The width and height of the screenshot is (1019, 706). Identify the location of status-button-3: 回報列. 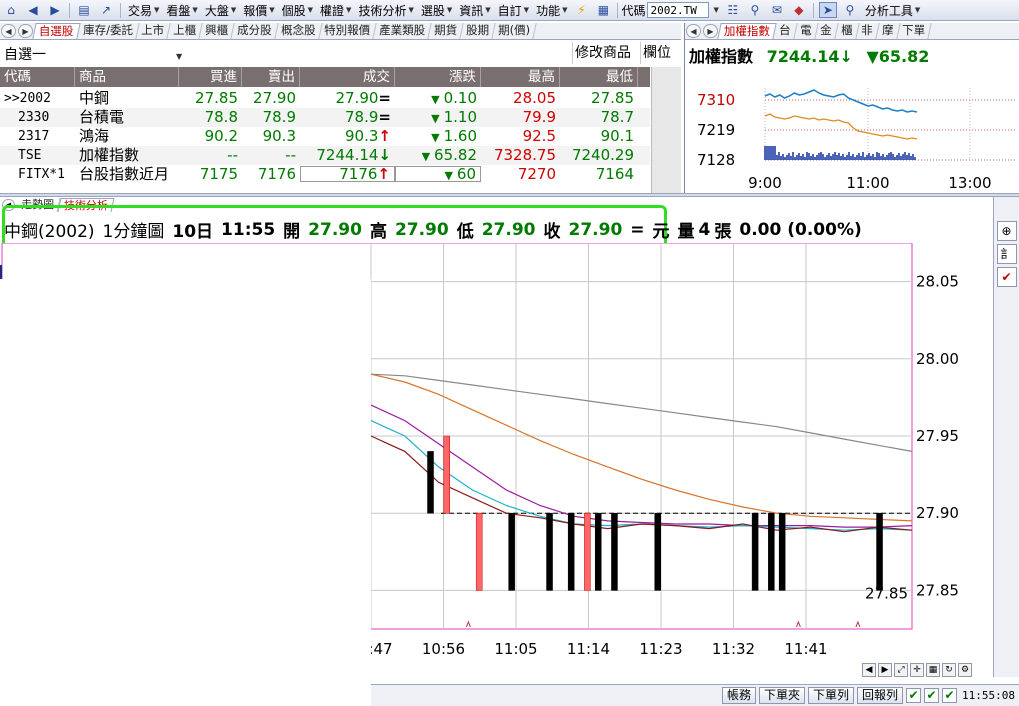
(880, 695).